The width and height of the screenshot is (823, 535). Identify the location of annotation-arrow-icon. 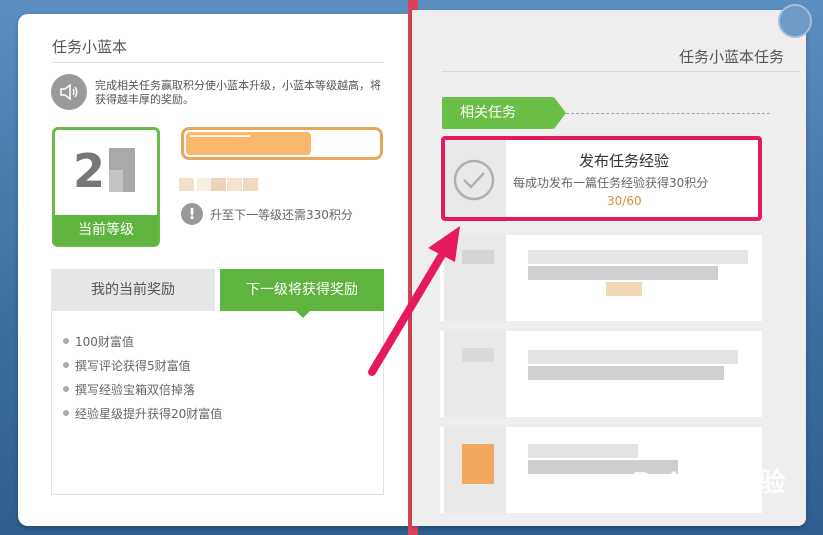
(414, 301).